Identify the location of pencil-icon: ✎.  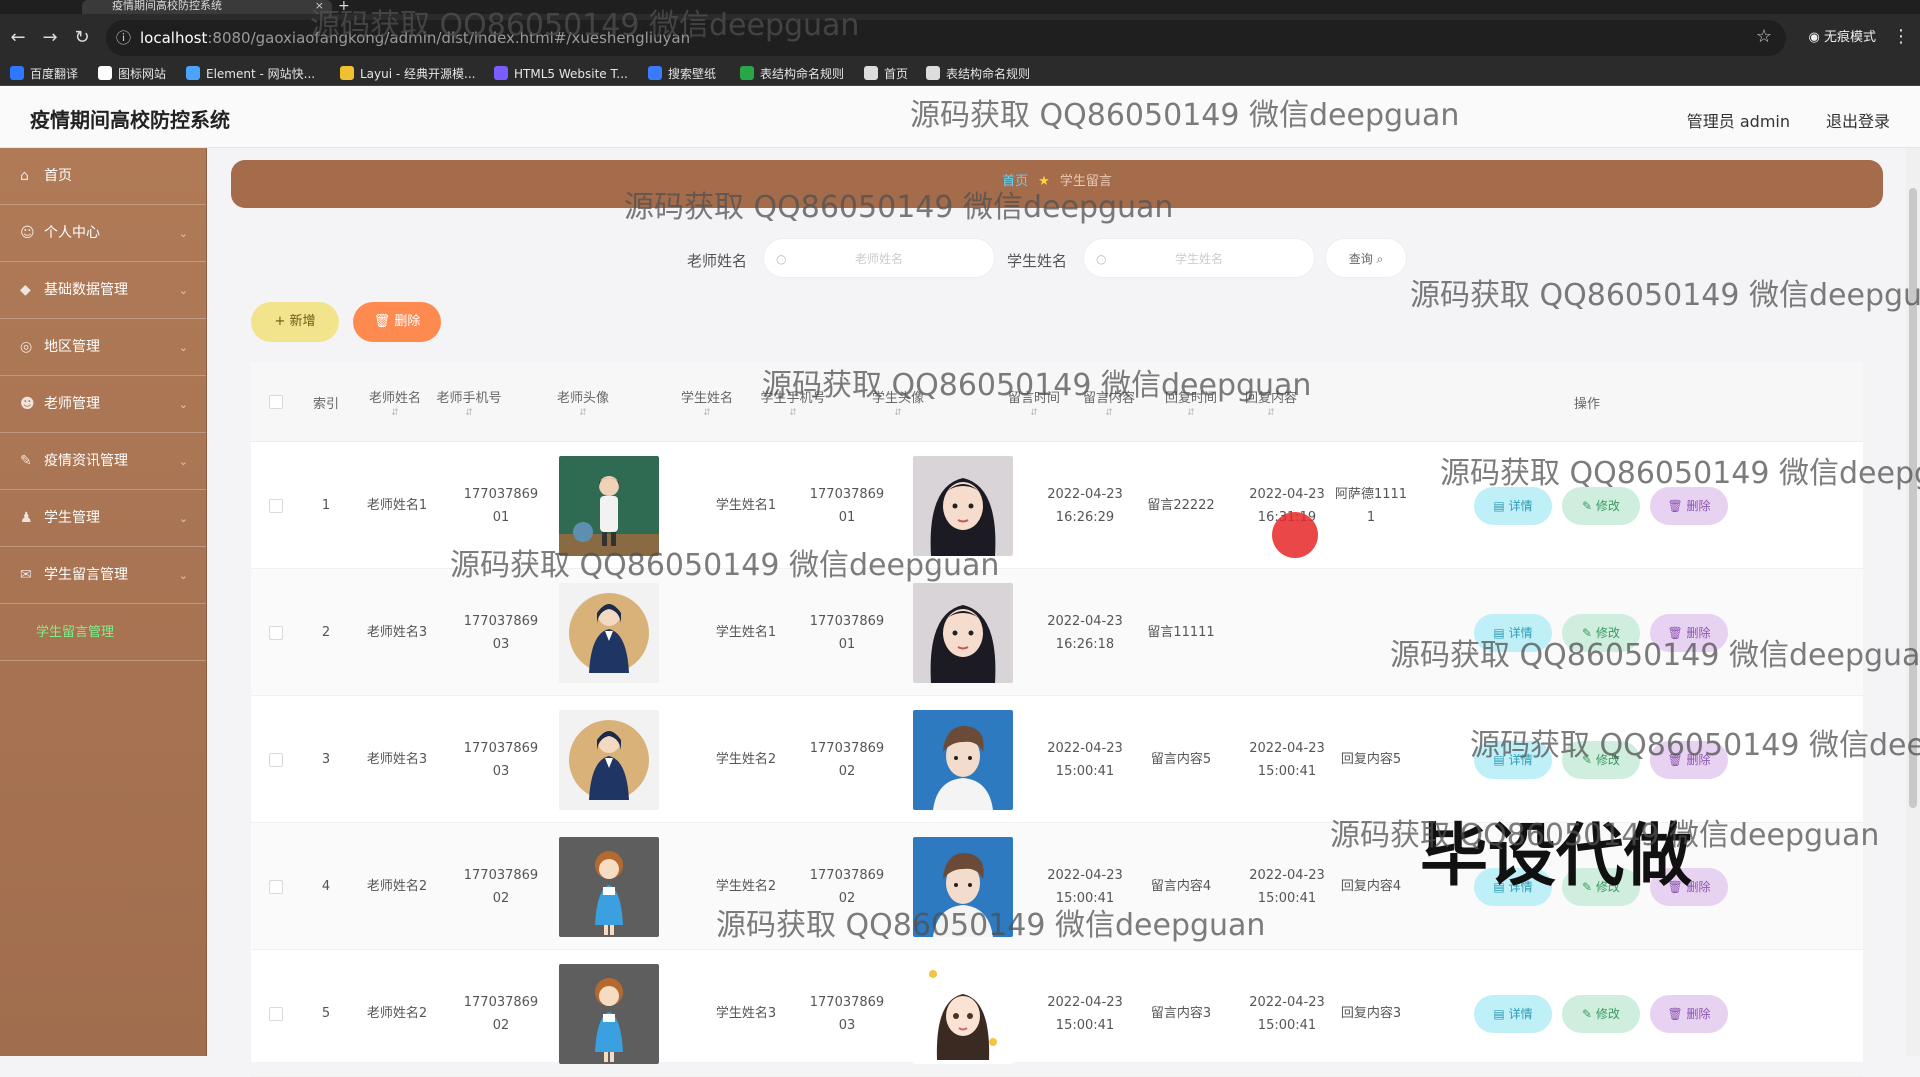
(1589, 505).